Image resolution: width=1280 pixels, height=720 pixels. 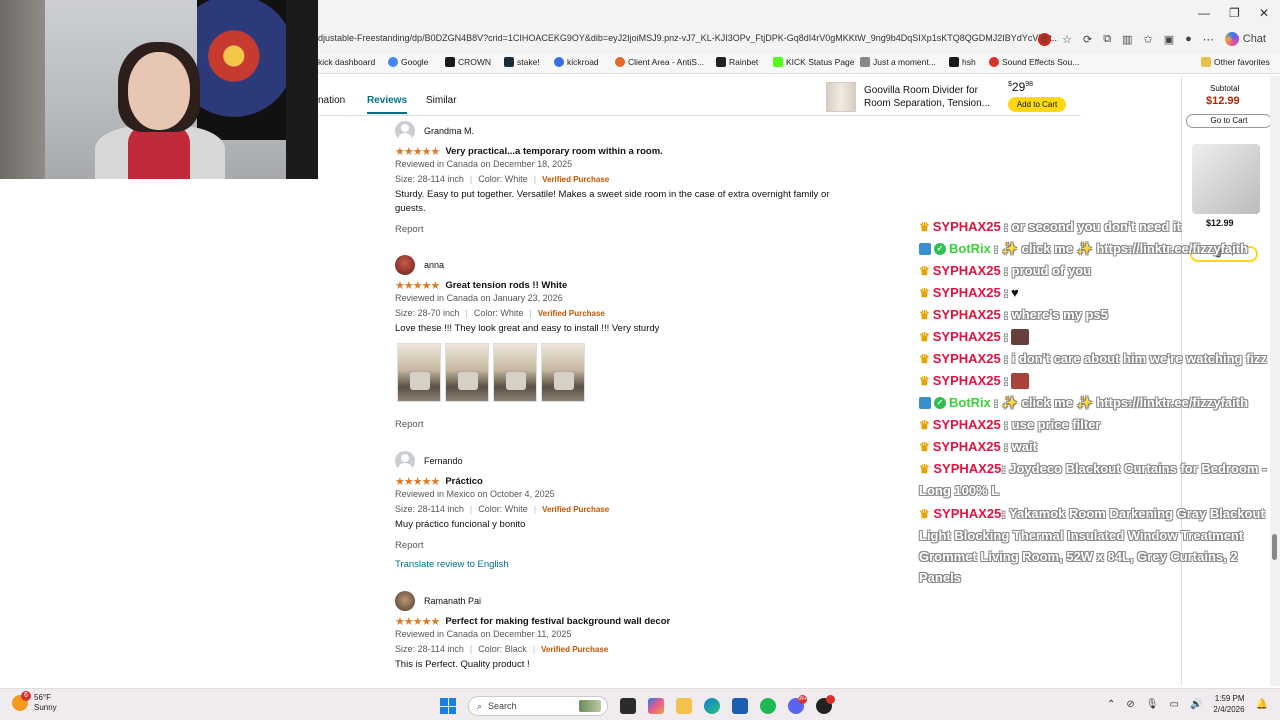 I want to click on go-to-cart-button: Go to Cart, so click(x=1229, y=121).